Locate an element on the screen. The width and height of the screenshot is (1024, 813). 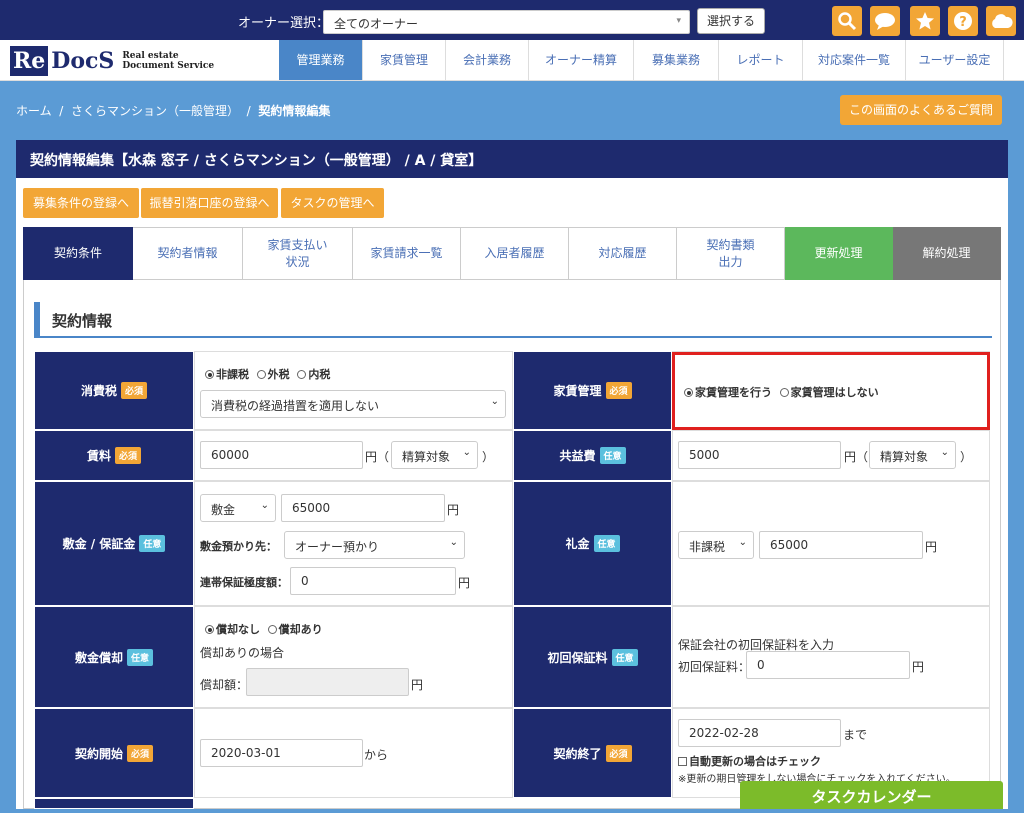
owner-bar: オーナー選択： 全てのオーナー ▾ 選択する ? is located at coordinates (512, 20).